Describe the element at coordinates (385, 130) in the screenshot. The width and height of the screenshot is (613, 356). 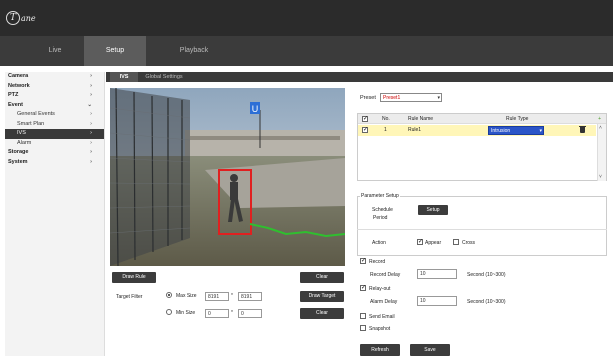
I see `rule-no: 1` at that location.